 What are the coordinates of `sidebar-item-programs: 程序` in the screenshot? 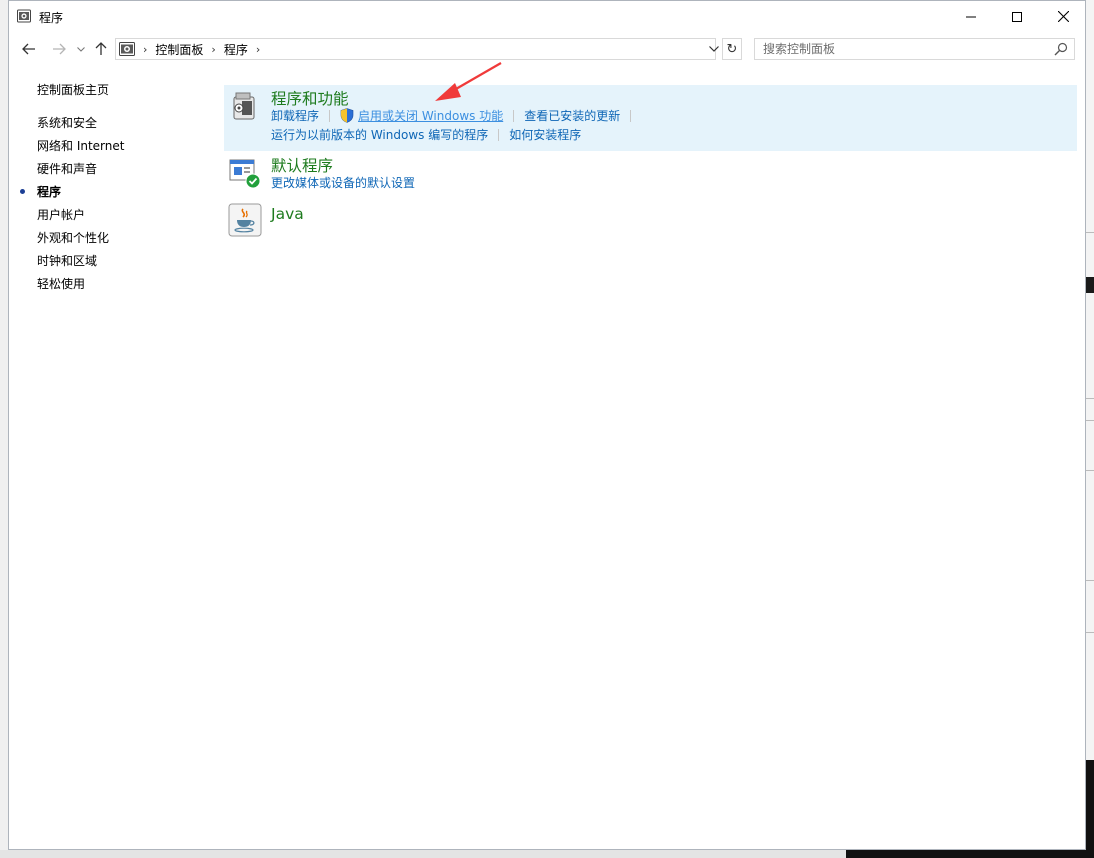 It's located at (41, 191).